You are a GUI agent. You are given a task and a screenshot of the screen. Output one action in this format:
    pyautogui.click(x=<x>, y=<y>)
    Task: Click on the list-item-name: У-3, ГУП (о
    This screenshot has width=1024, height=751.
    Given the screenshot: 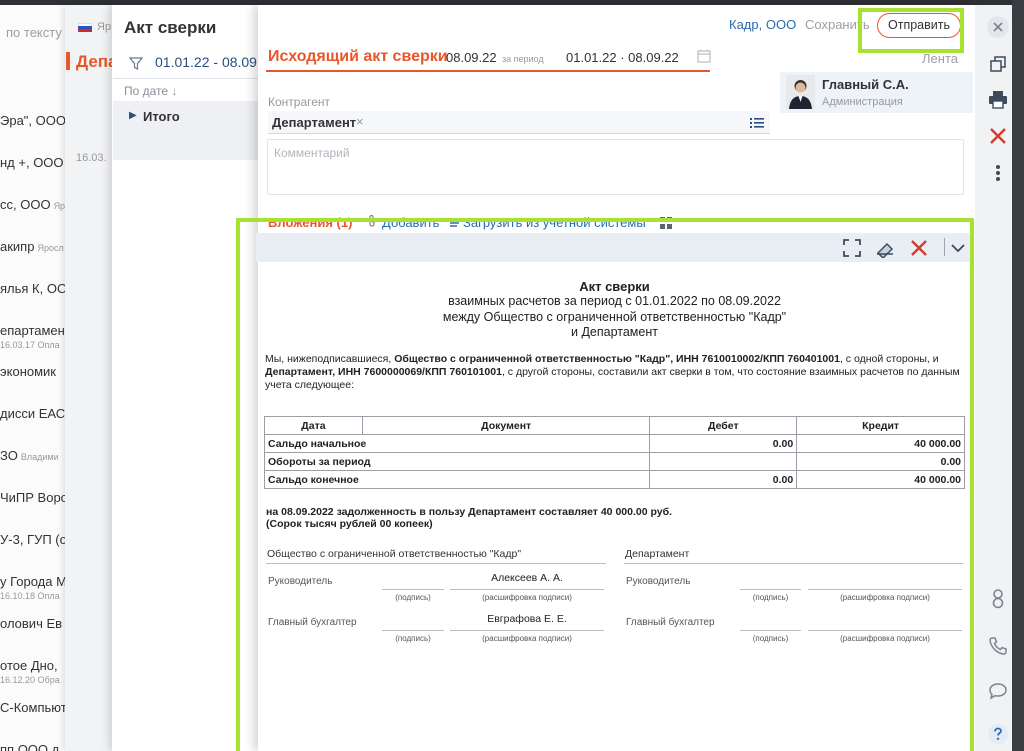 What is the action you would take?
    pyautogui.click(x=33, y=539)
    